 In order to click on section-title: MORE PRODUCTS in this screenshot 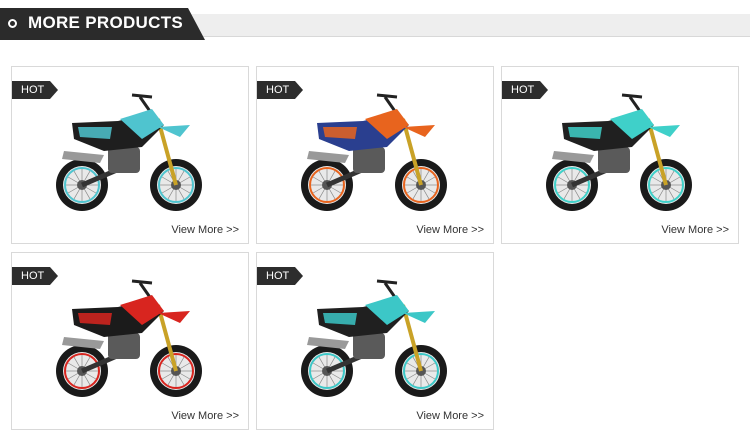, I will do `click(106, 22)`.